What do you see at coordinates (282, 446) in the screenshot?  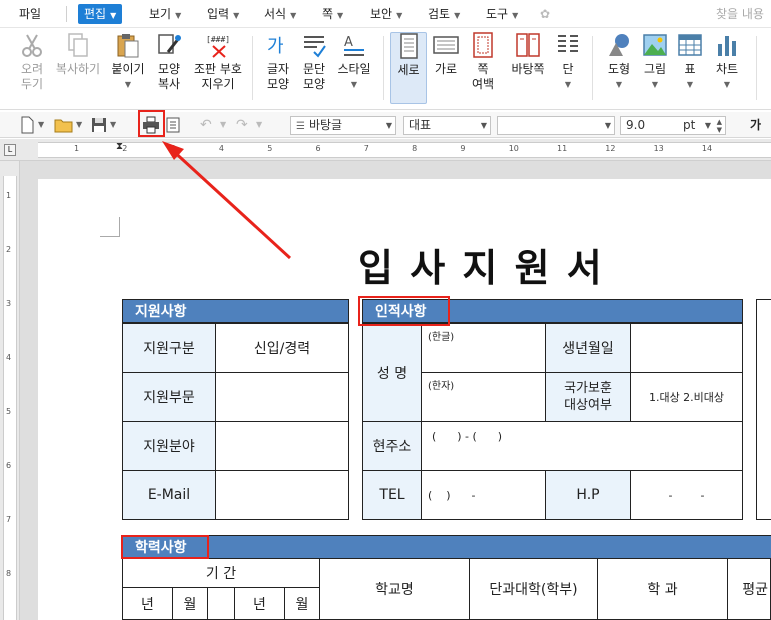 I see `apply-field-value` at bounding box center [282, 446].